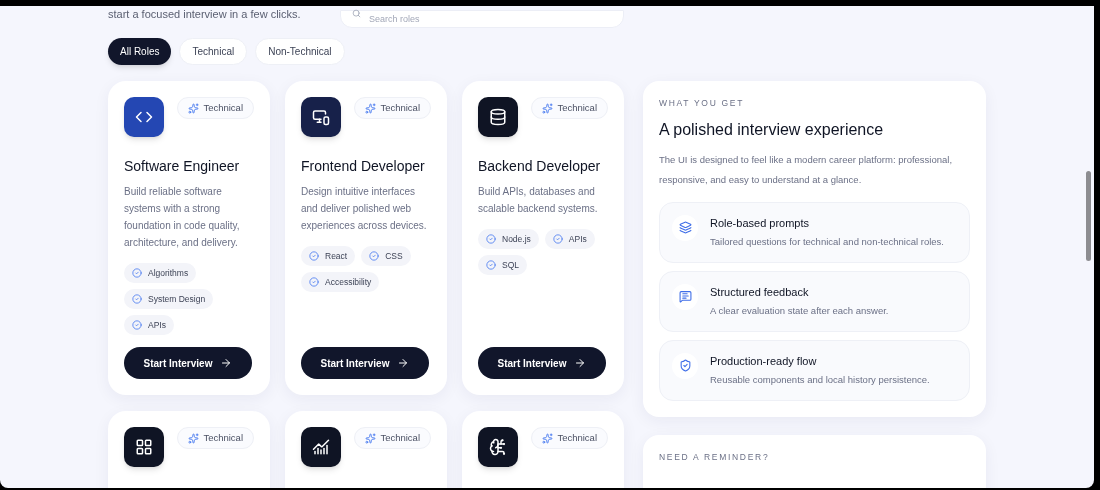 The image size is (1100, 490). What do you see at coordinates (498, 447) in the screenshot?
I see `brain-icon` at bounding box center [498, 447].